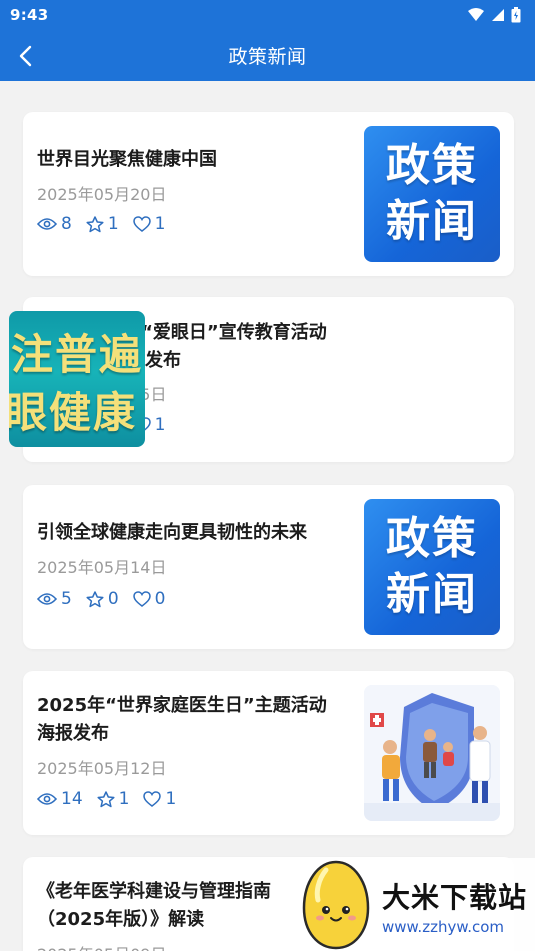 The width and height of the screenshot is (535, 951). What do you see at coordinates (101, 946) in the screenshot?
I see `news-date: 2025年05月09日` at bounding box center [101, 946].